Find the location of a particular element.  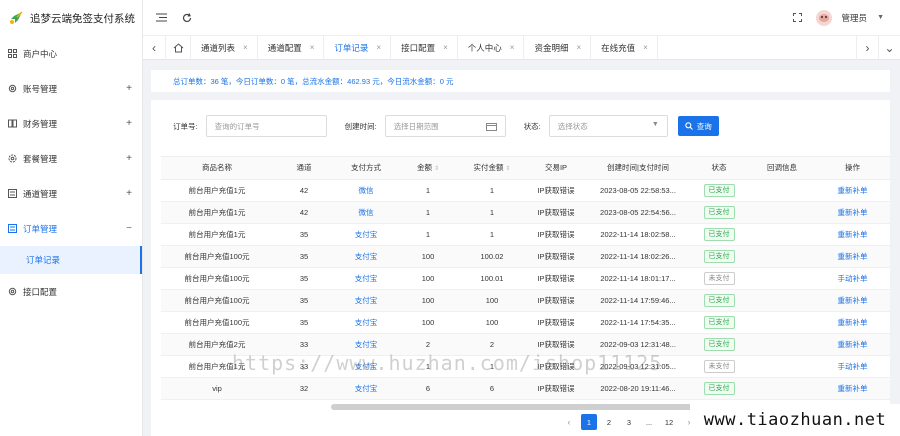

expand-icon: + is located at coordinates (129, 123).